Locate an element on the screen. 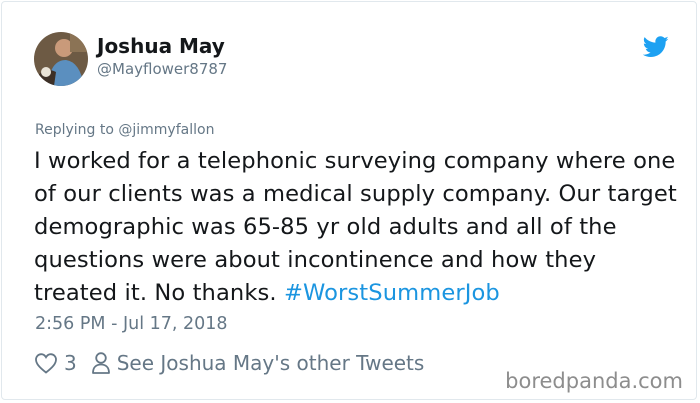 The width and height of the screenshot is (700, 403). person-icon is located at coordinates (101, 363).